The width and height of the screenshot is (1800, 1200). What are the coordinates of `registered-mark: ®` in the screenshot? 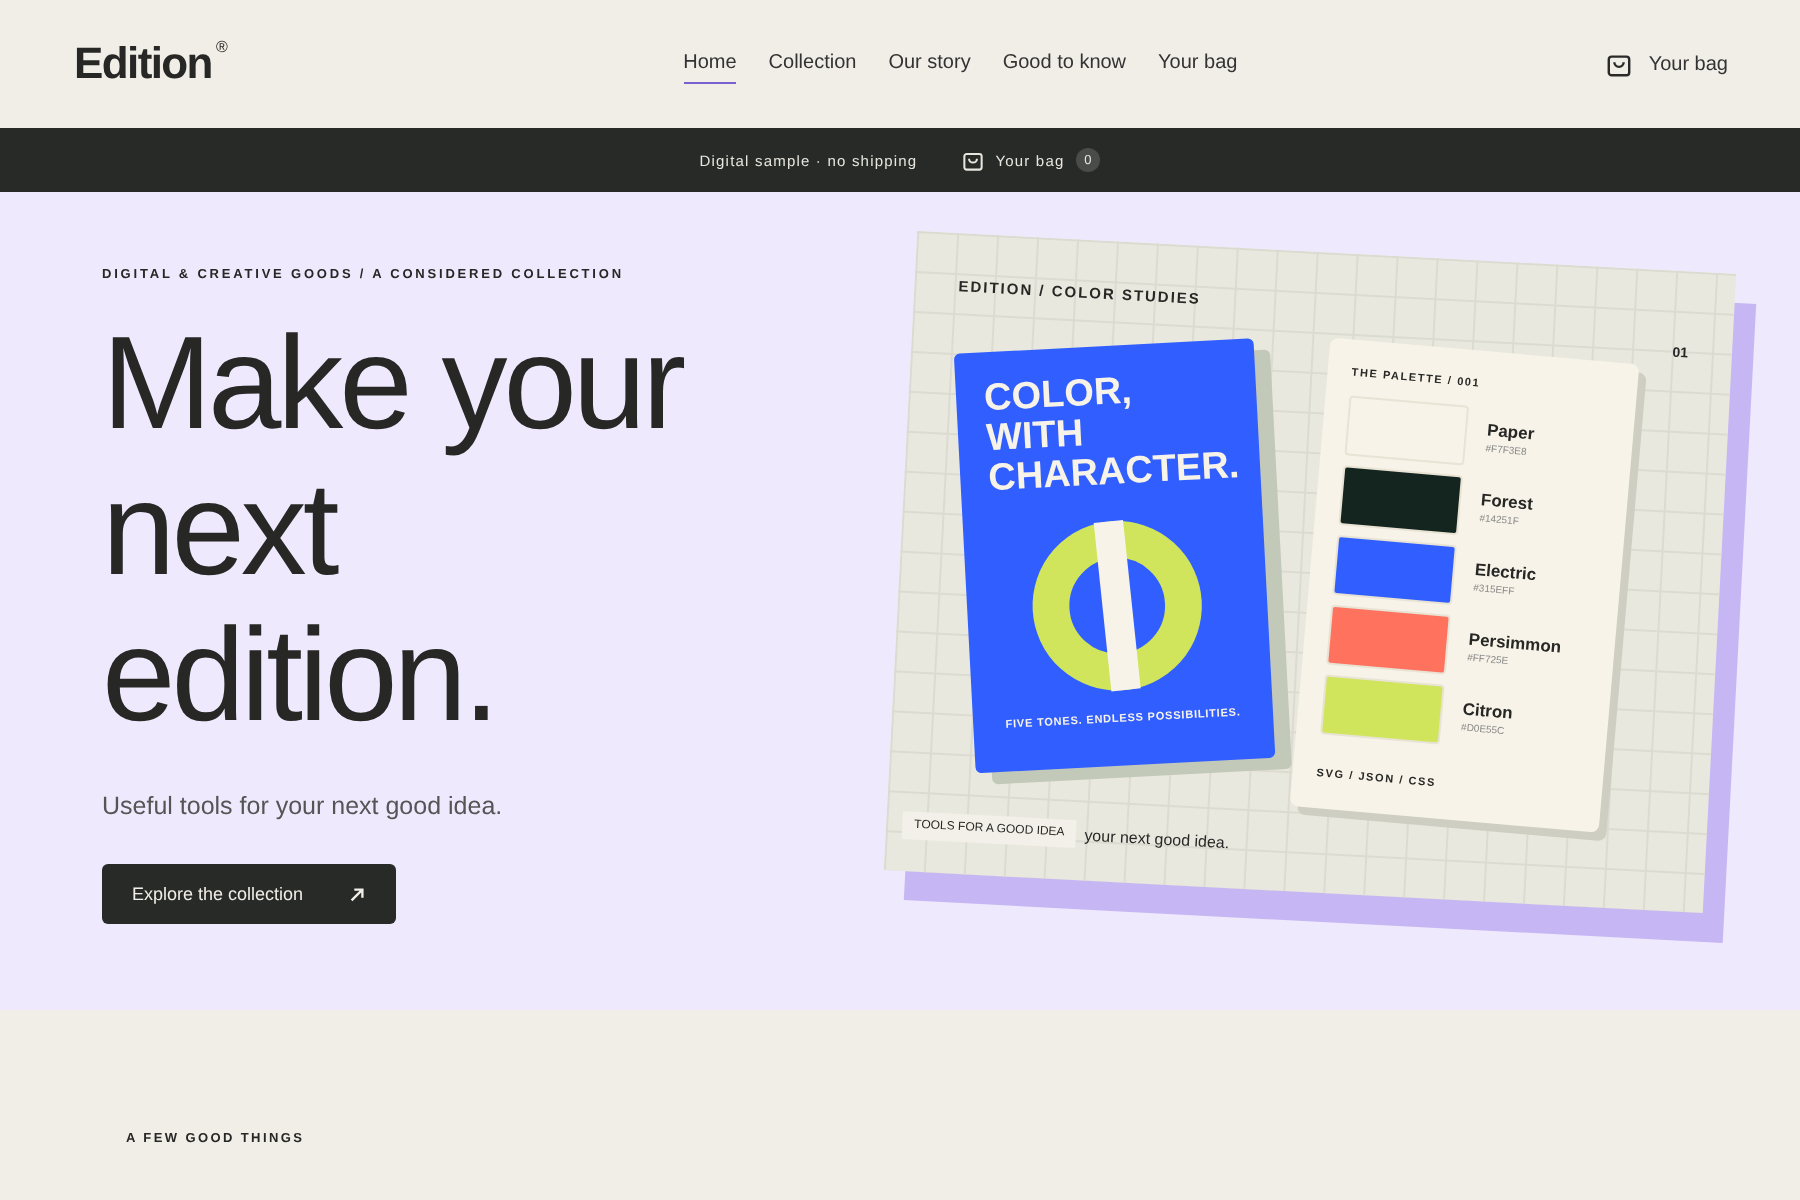 It's located at (221, 47).